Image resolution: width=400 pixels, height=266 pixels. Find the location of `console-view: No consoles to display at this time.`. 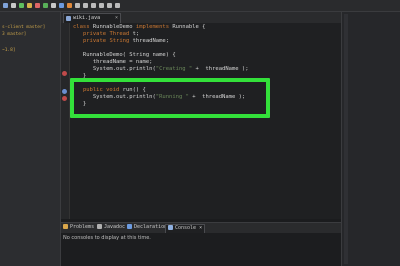

console-view: No consoles to display at this time. is located at coordinates (201, 249).